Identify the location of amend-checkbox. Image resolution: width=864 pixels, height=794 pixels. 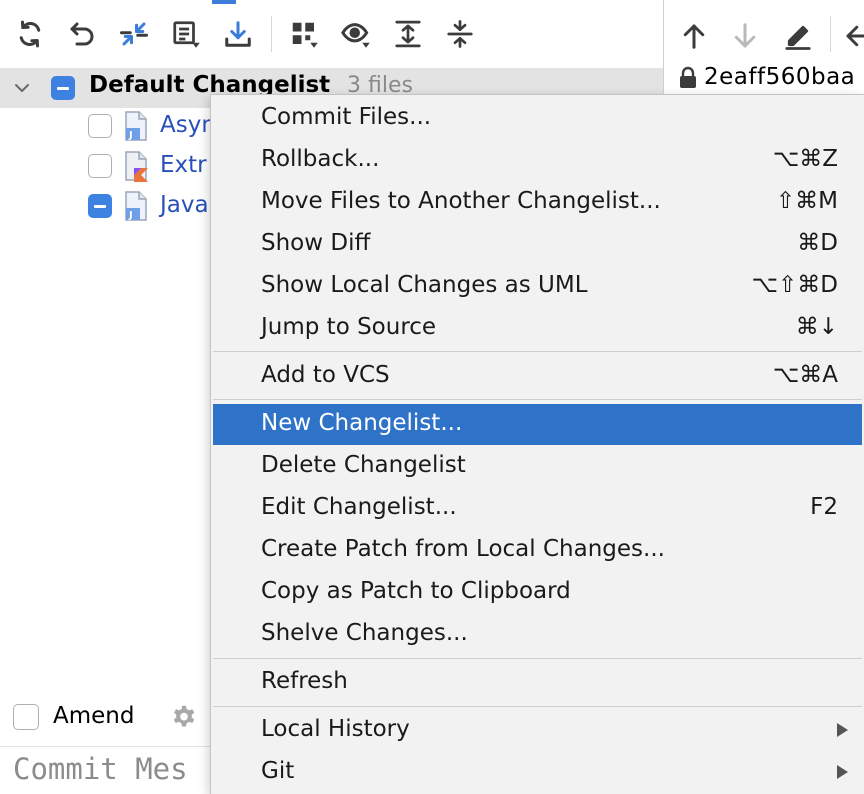
(26, 717).